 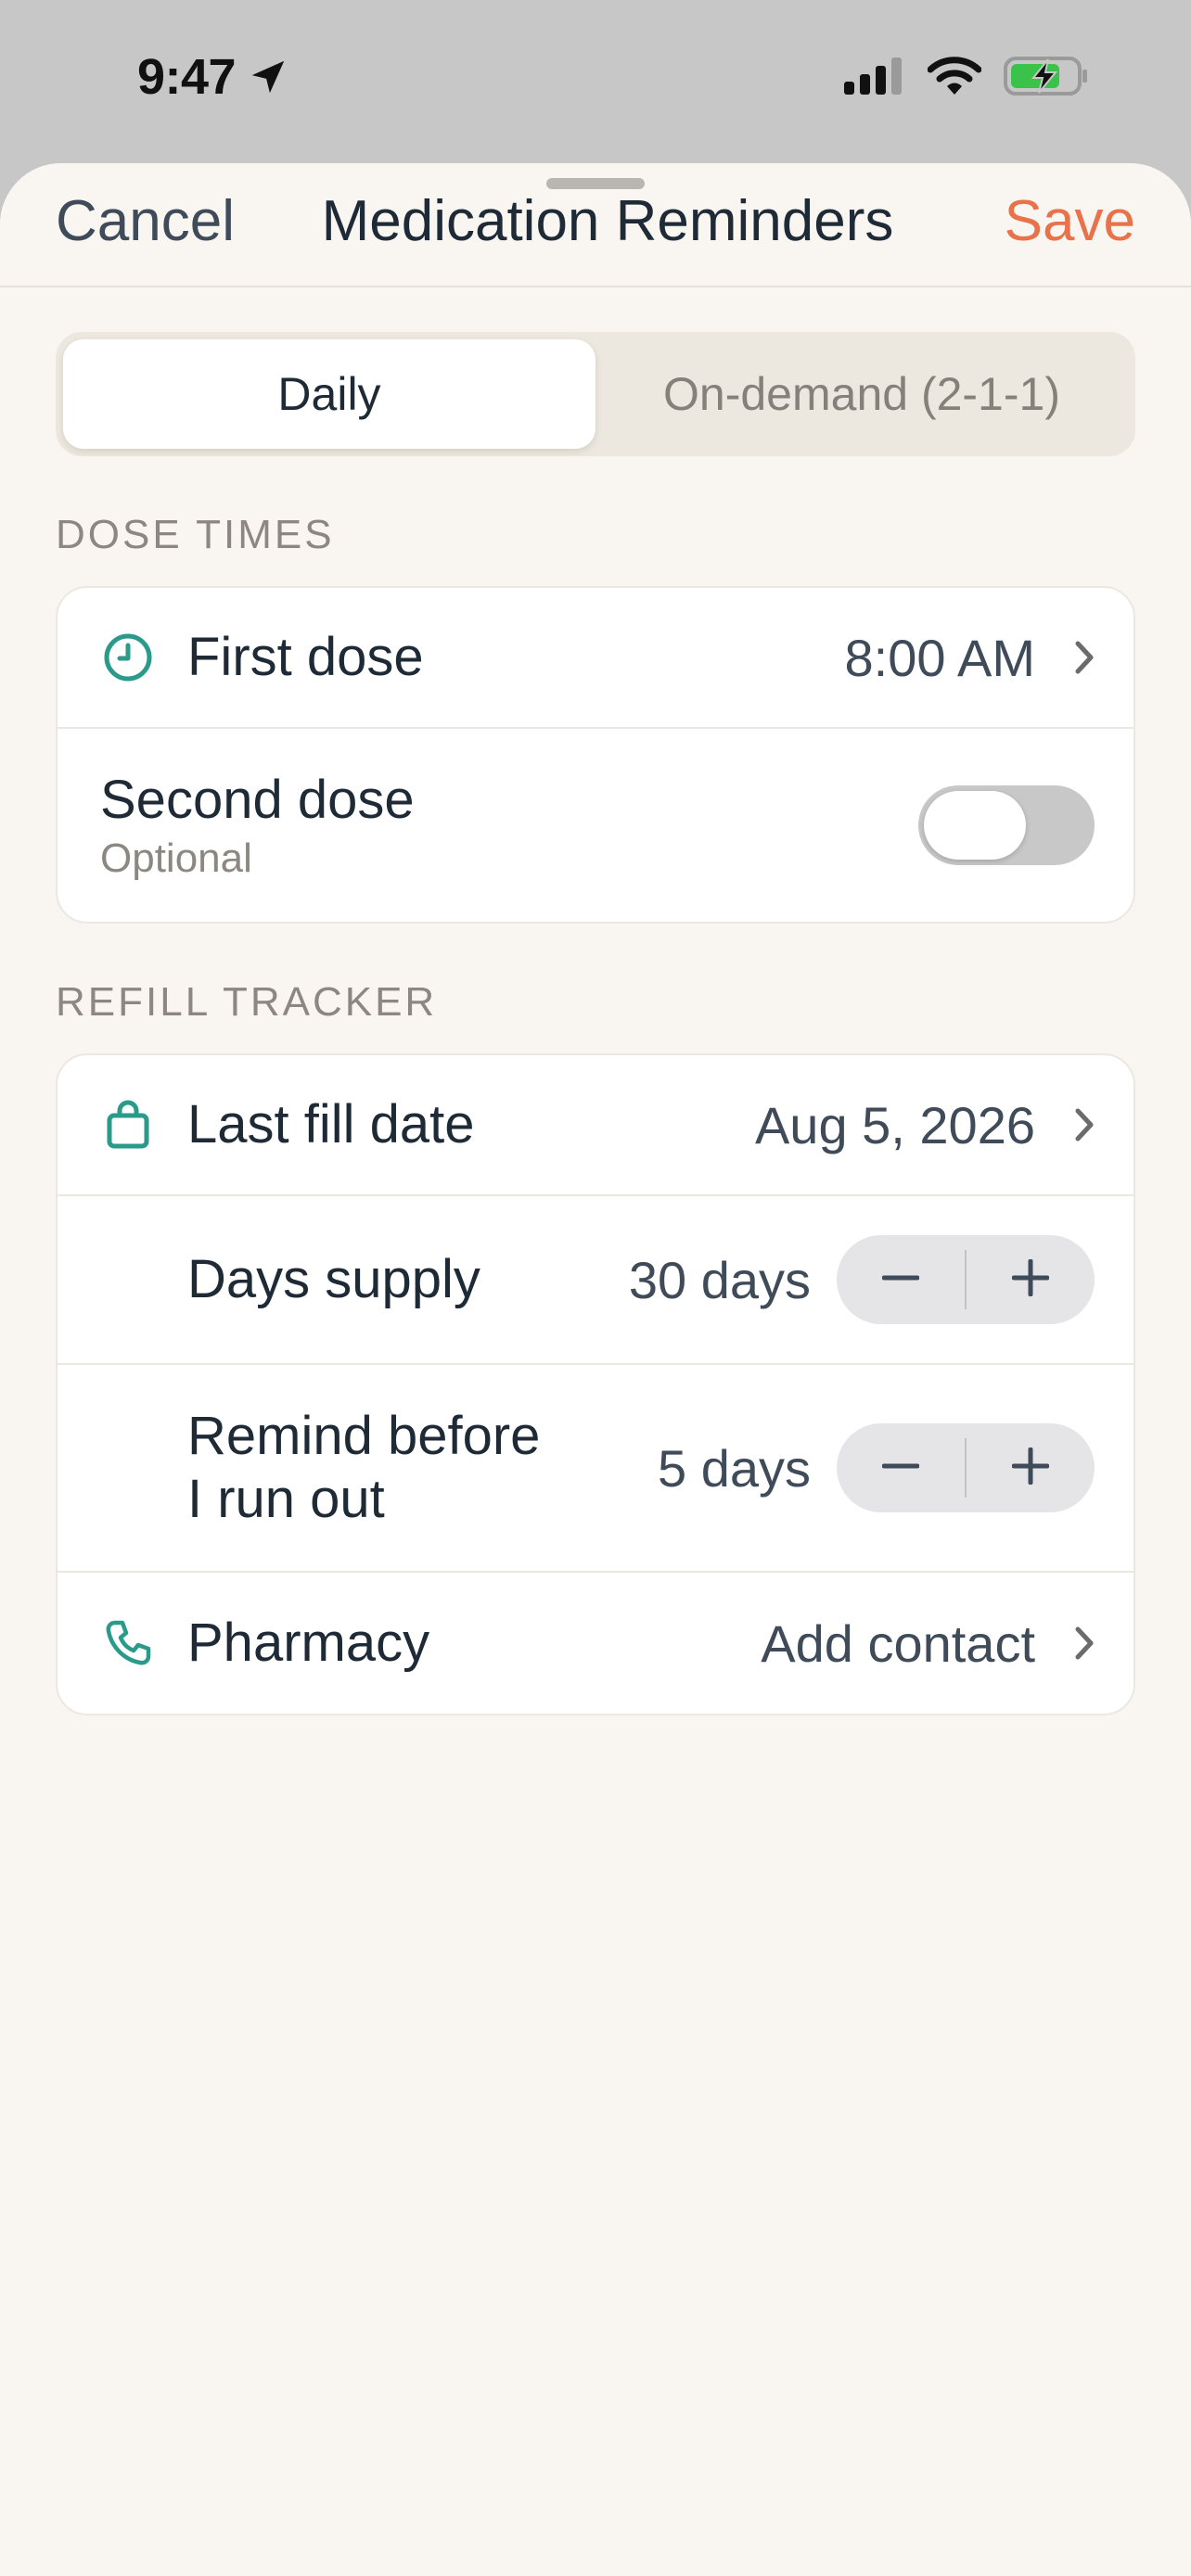 I want to click on schedule-segmented-control: Daily On-demand (2-1-1), so click(x=595, y=394).